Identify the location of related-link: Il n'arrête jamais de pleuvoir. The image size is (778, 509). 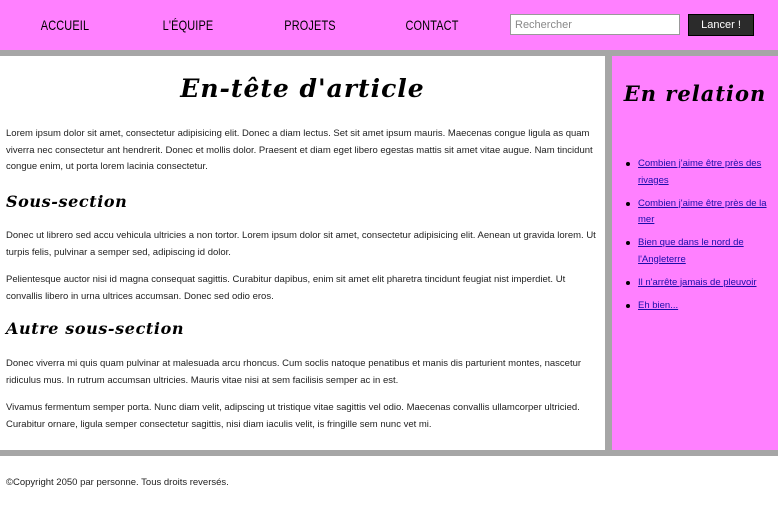
(697, 282).